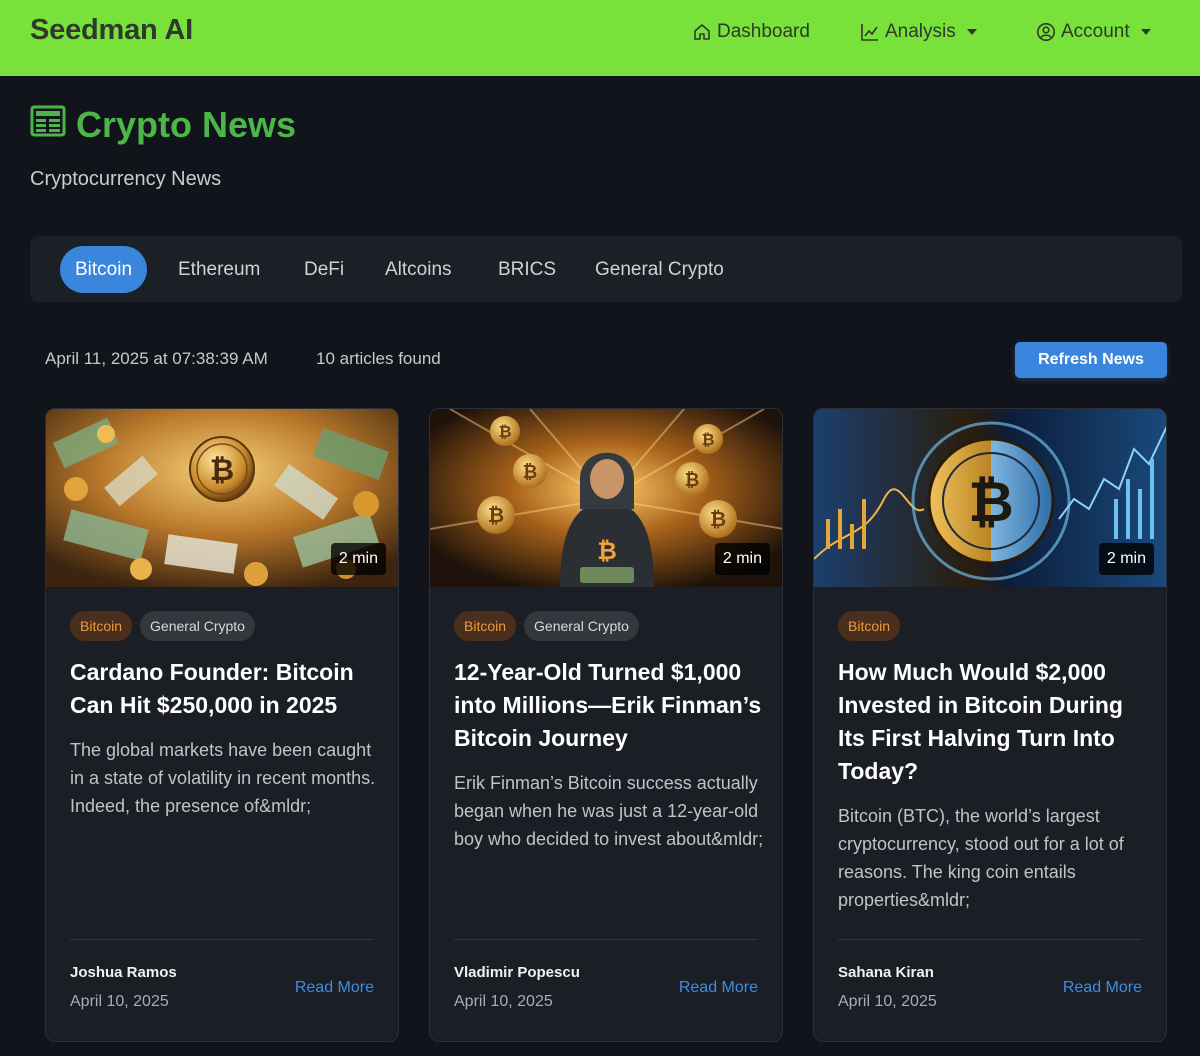 The image size is (1200, 1056). Describe the element at coordinates (123, 972) in the screenshot. I see `article-author: Joshua Ramos` at that location.